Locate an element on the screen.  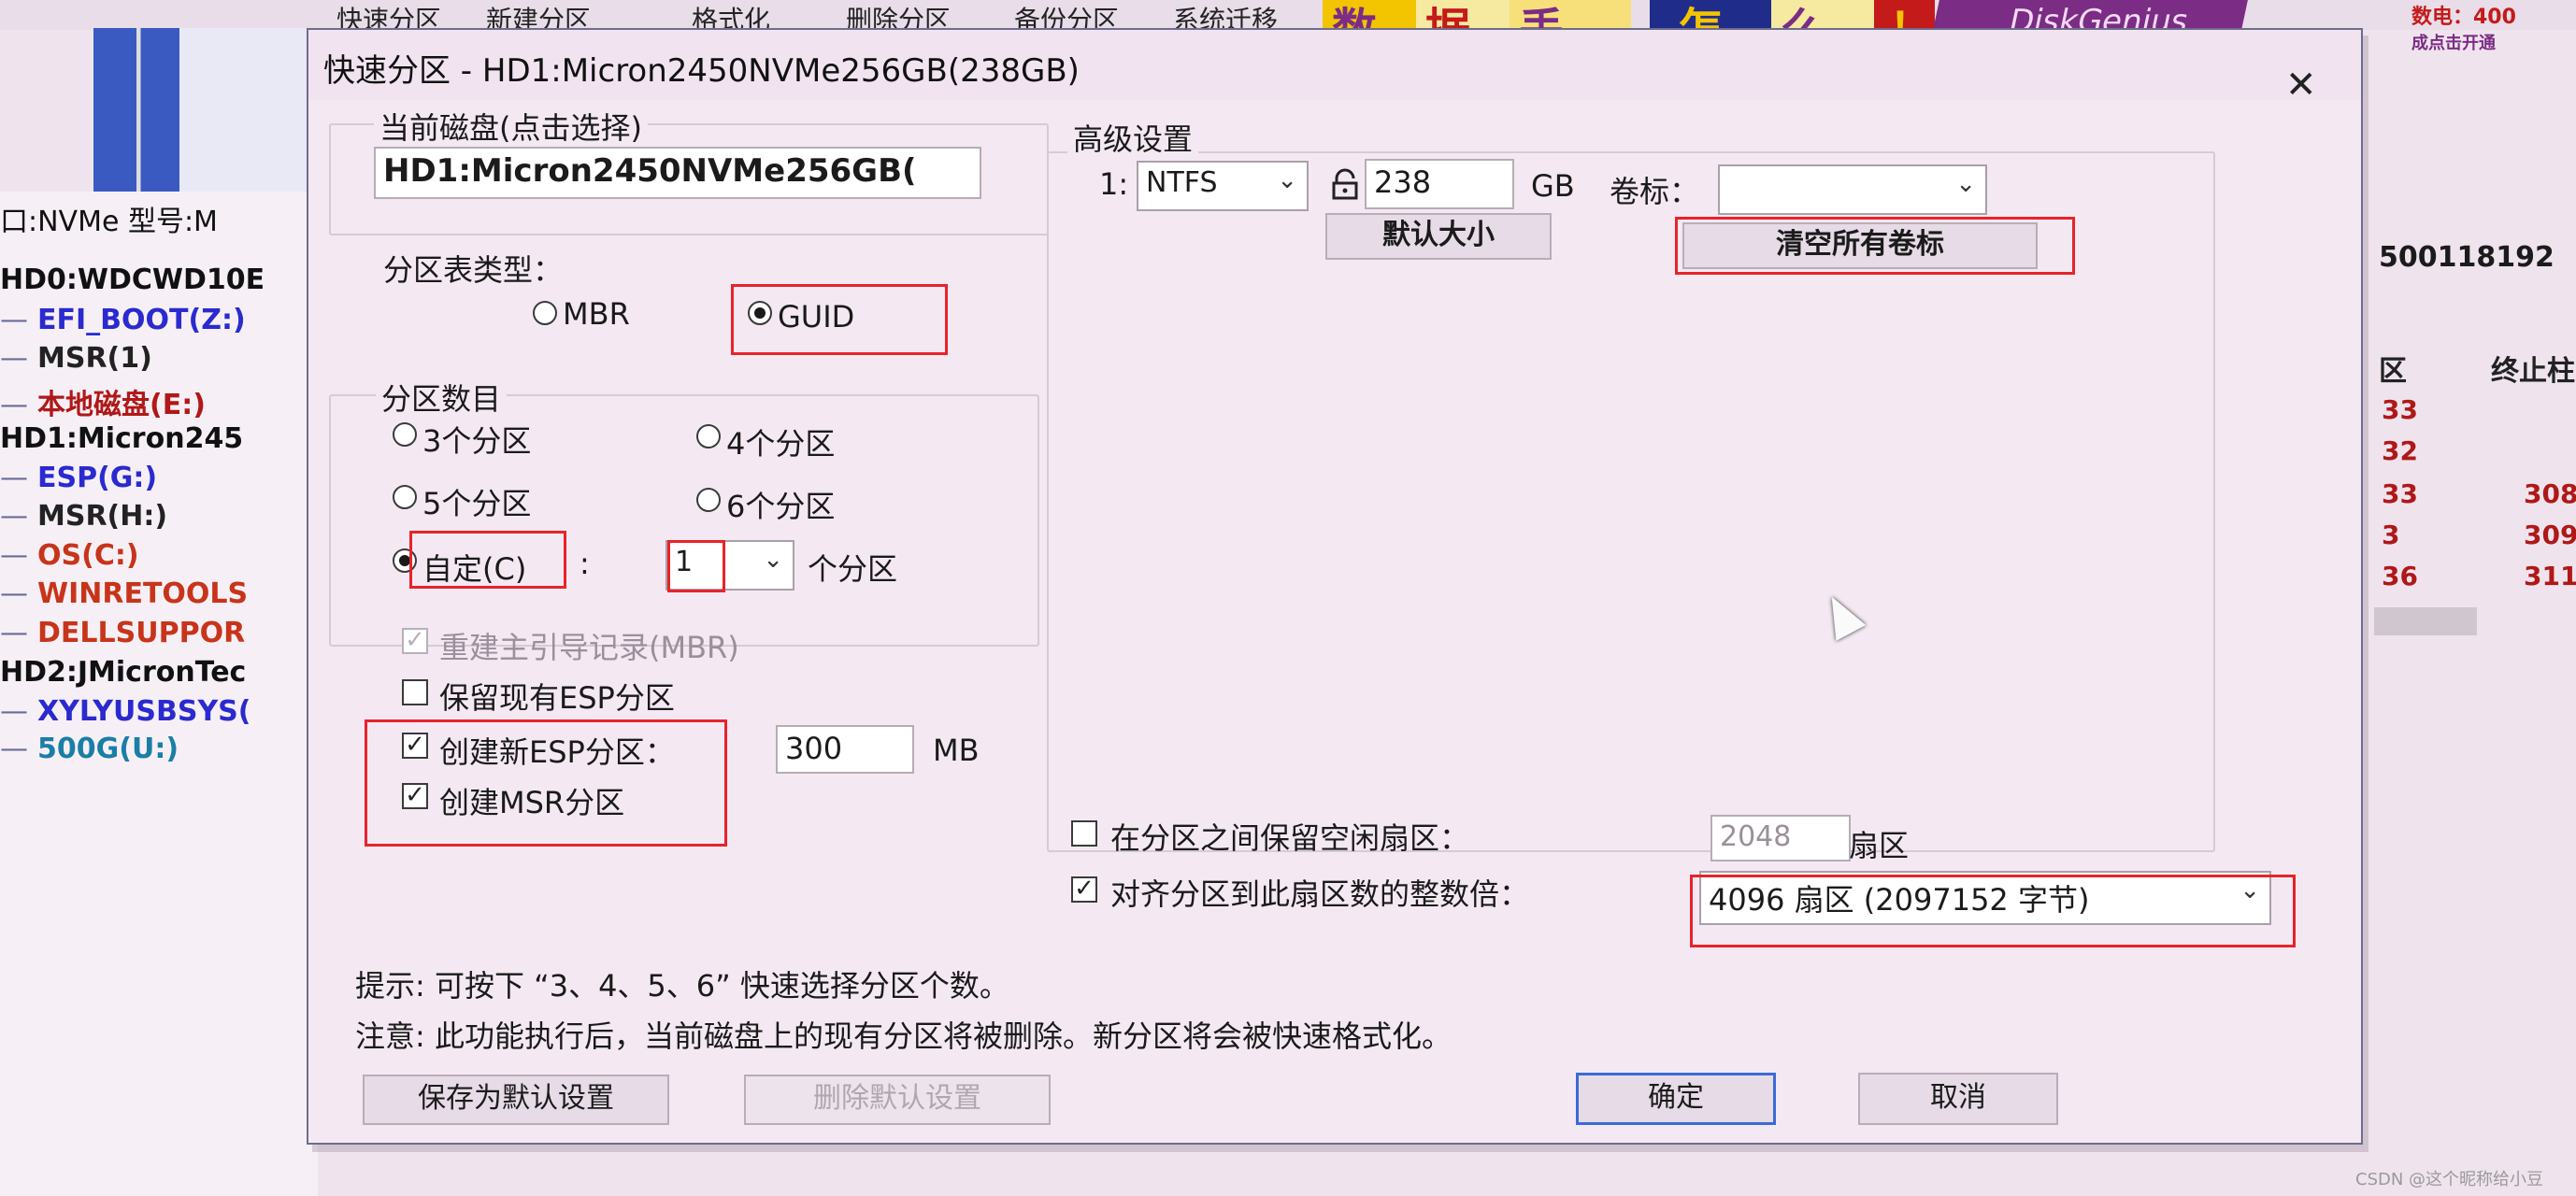
guid-radio is located at coordinates (760, 313).